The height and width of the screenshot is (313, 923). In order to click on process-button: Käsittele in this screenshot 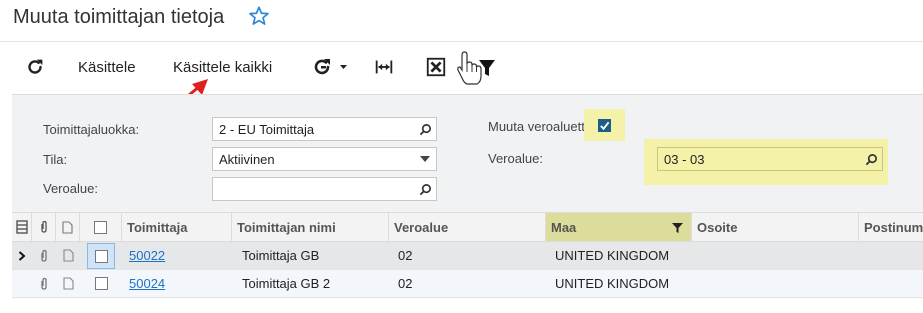, I will do `click(107, 67)`.